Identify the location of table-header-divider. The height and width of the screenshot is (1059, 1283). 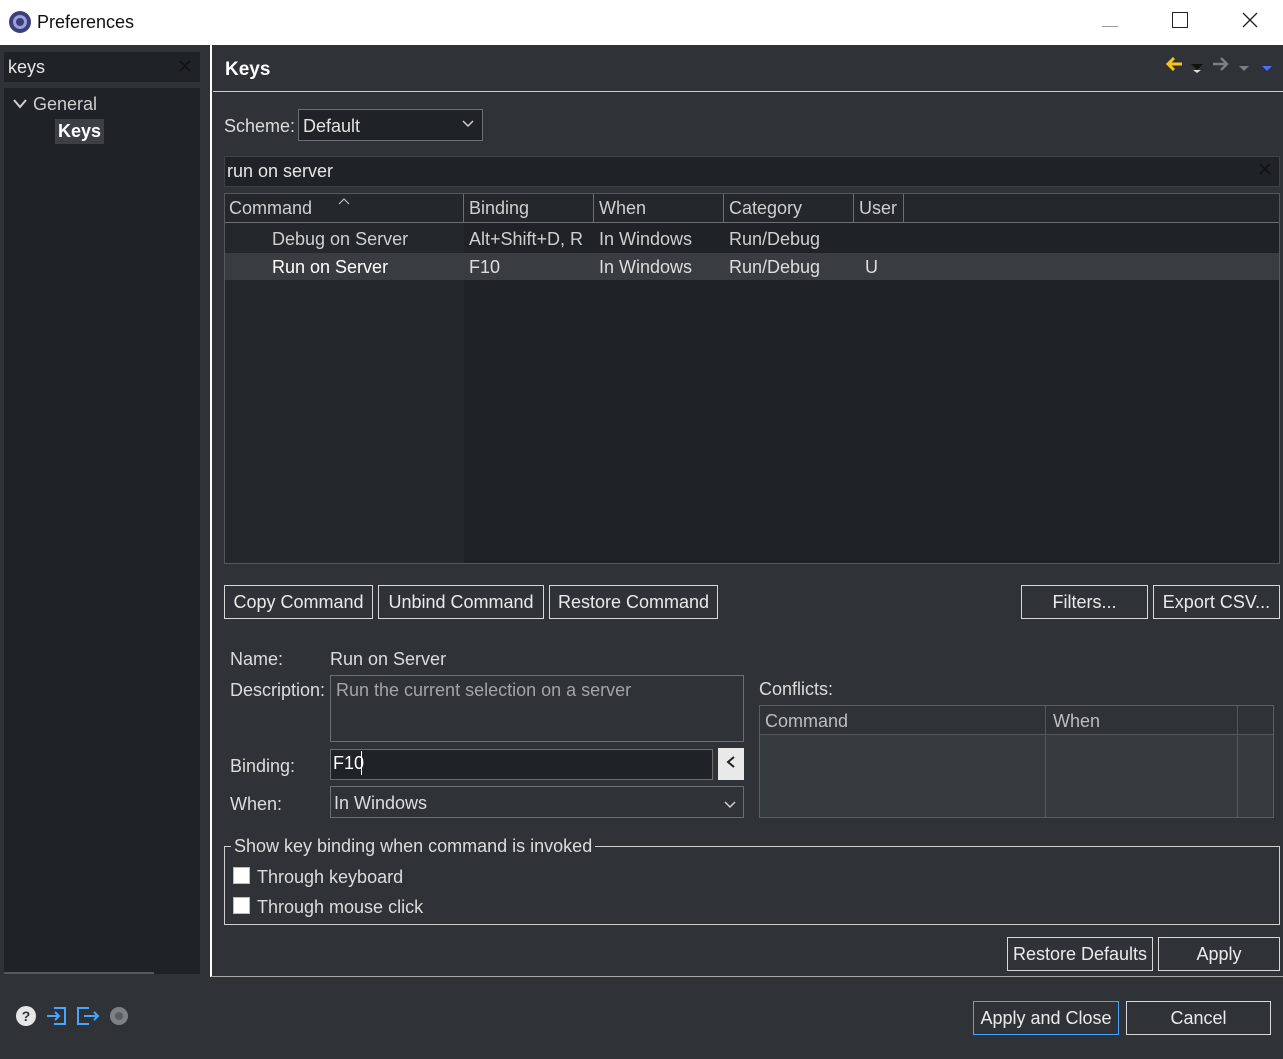
(752, 222).